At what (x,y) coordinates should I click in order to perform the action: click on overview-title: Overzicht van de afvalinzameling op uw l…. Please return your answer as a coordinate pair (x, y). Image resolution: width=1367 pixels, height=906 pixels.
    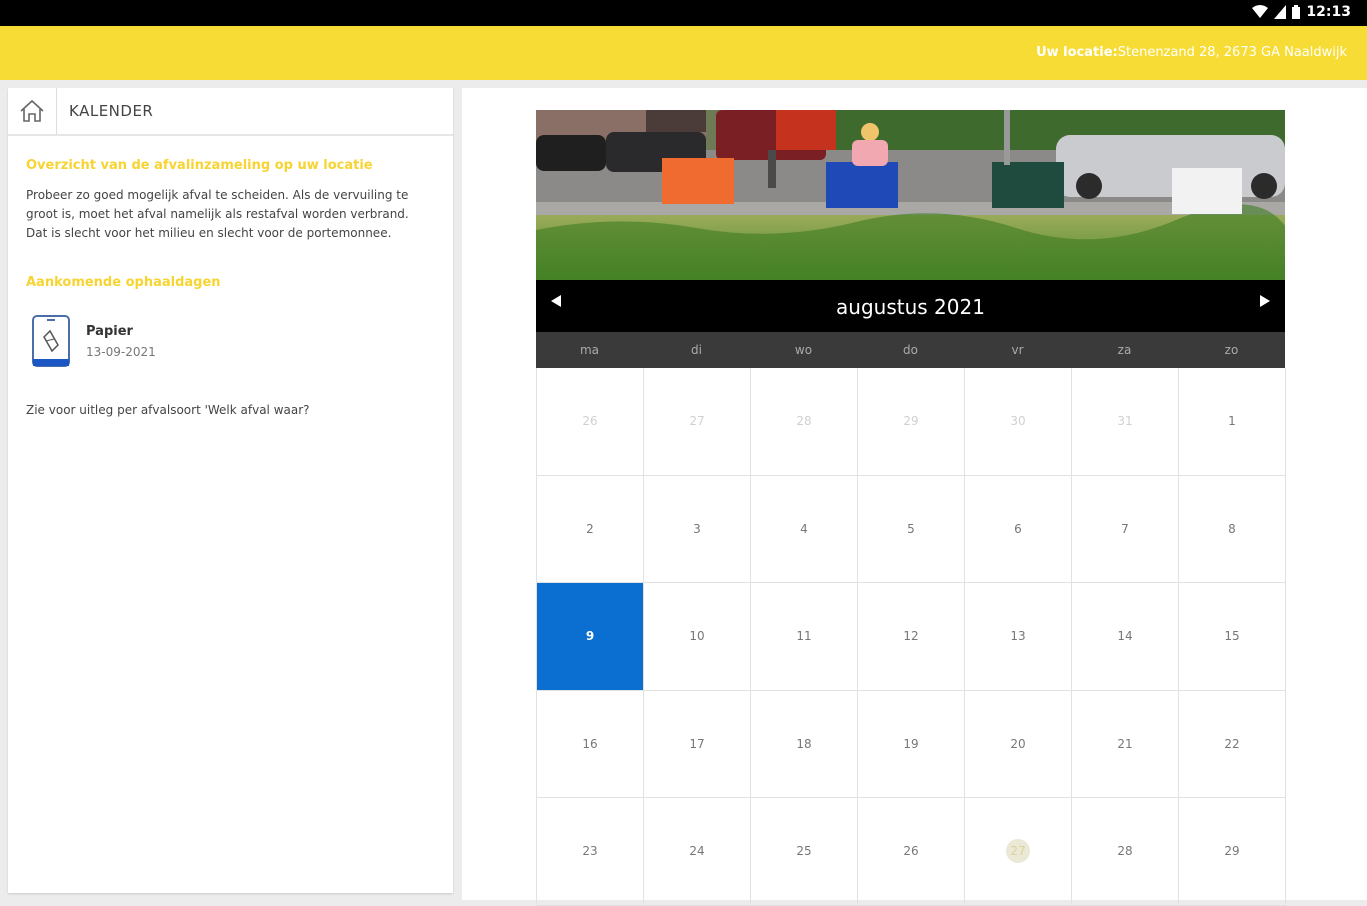
    Looking at the image, I should click on (199, 165).